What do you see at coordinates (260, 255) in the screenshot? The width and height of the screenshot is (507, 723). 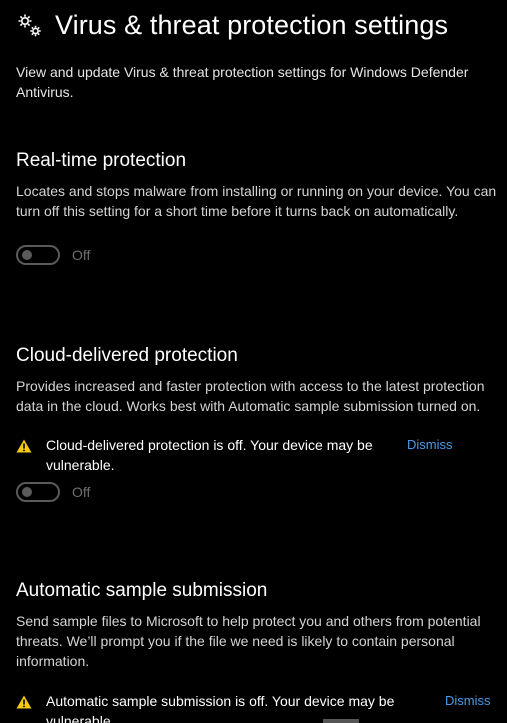 I see `real-time-protection-toggle-row: Off` at bounding box center [260, 255].